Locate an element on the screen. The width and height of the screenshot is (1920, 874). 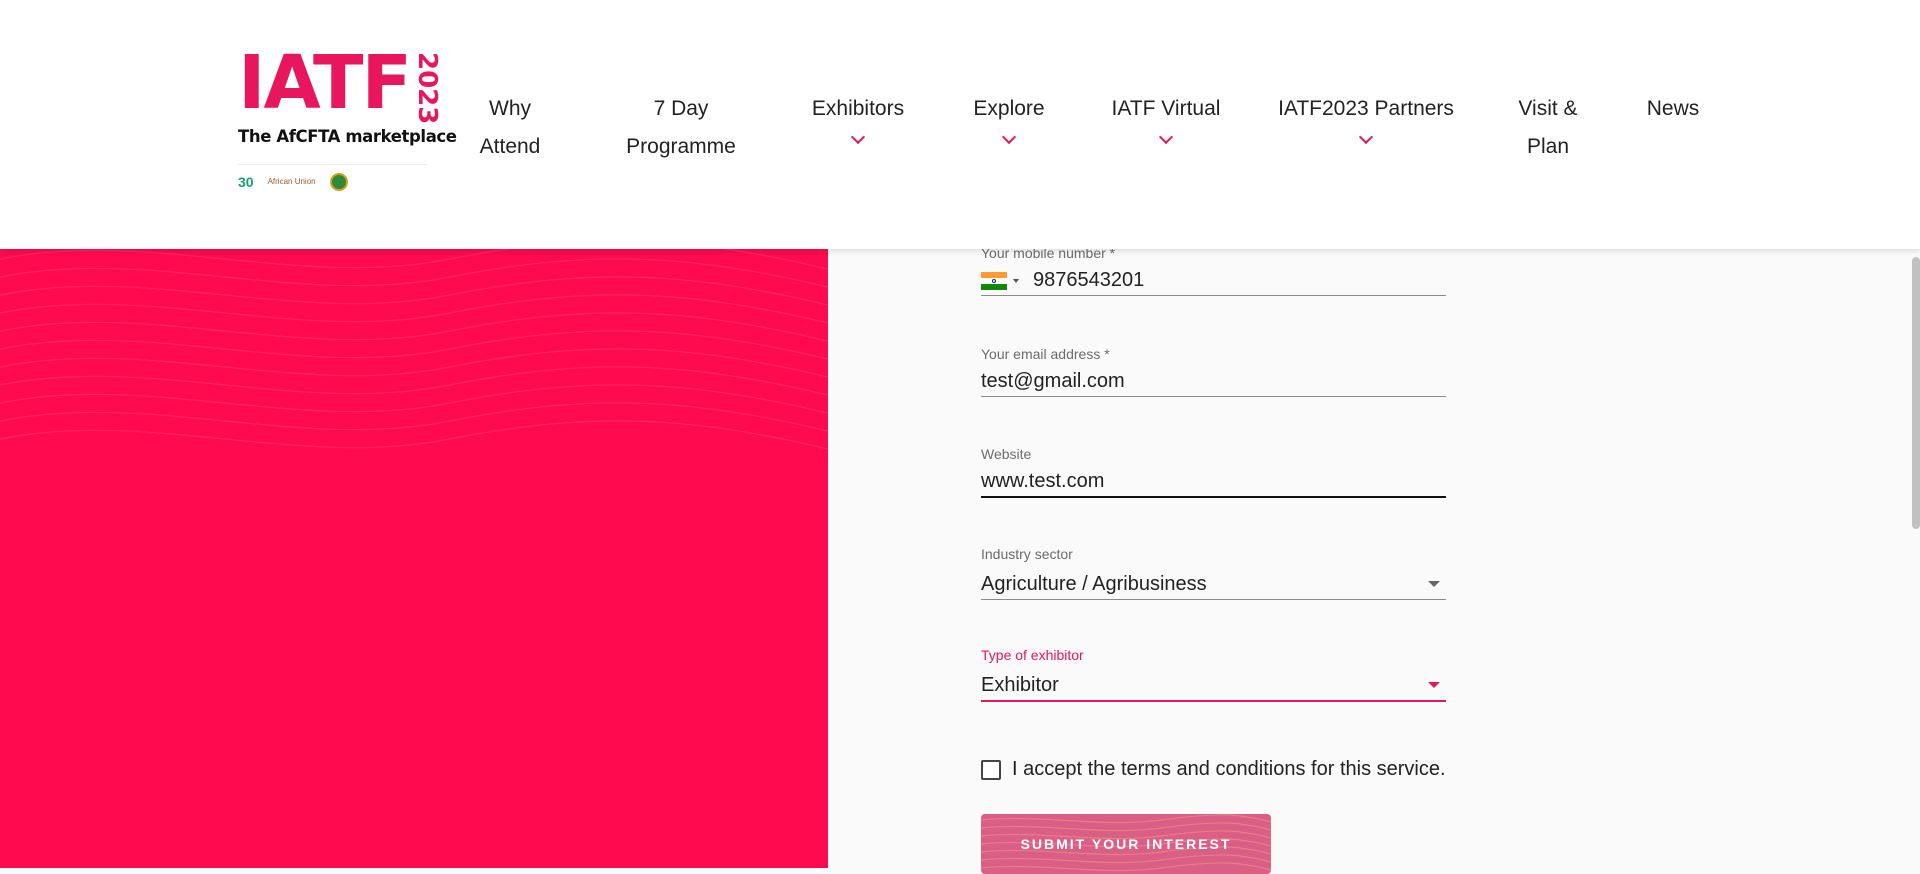
nav-label-line2: Attend is located at coordinates (510, 146).